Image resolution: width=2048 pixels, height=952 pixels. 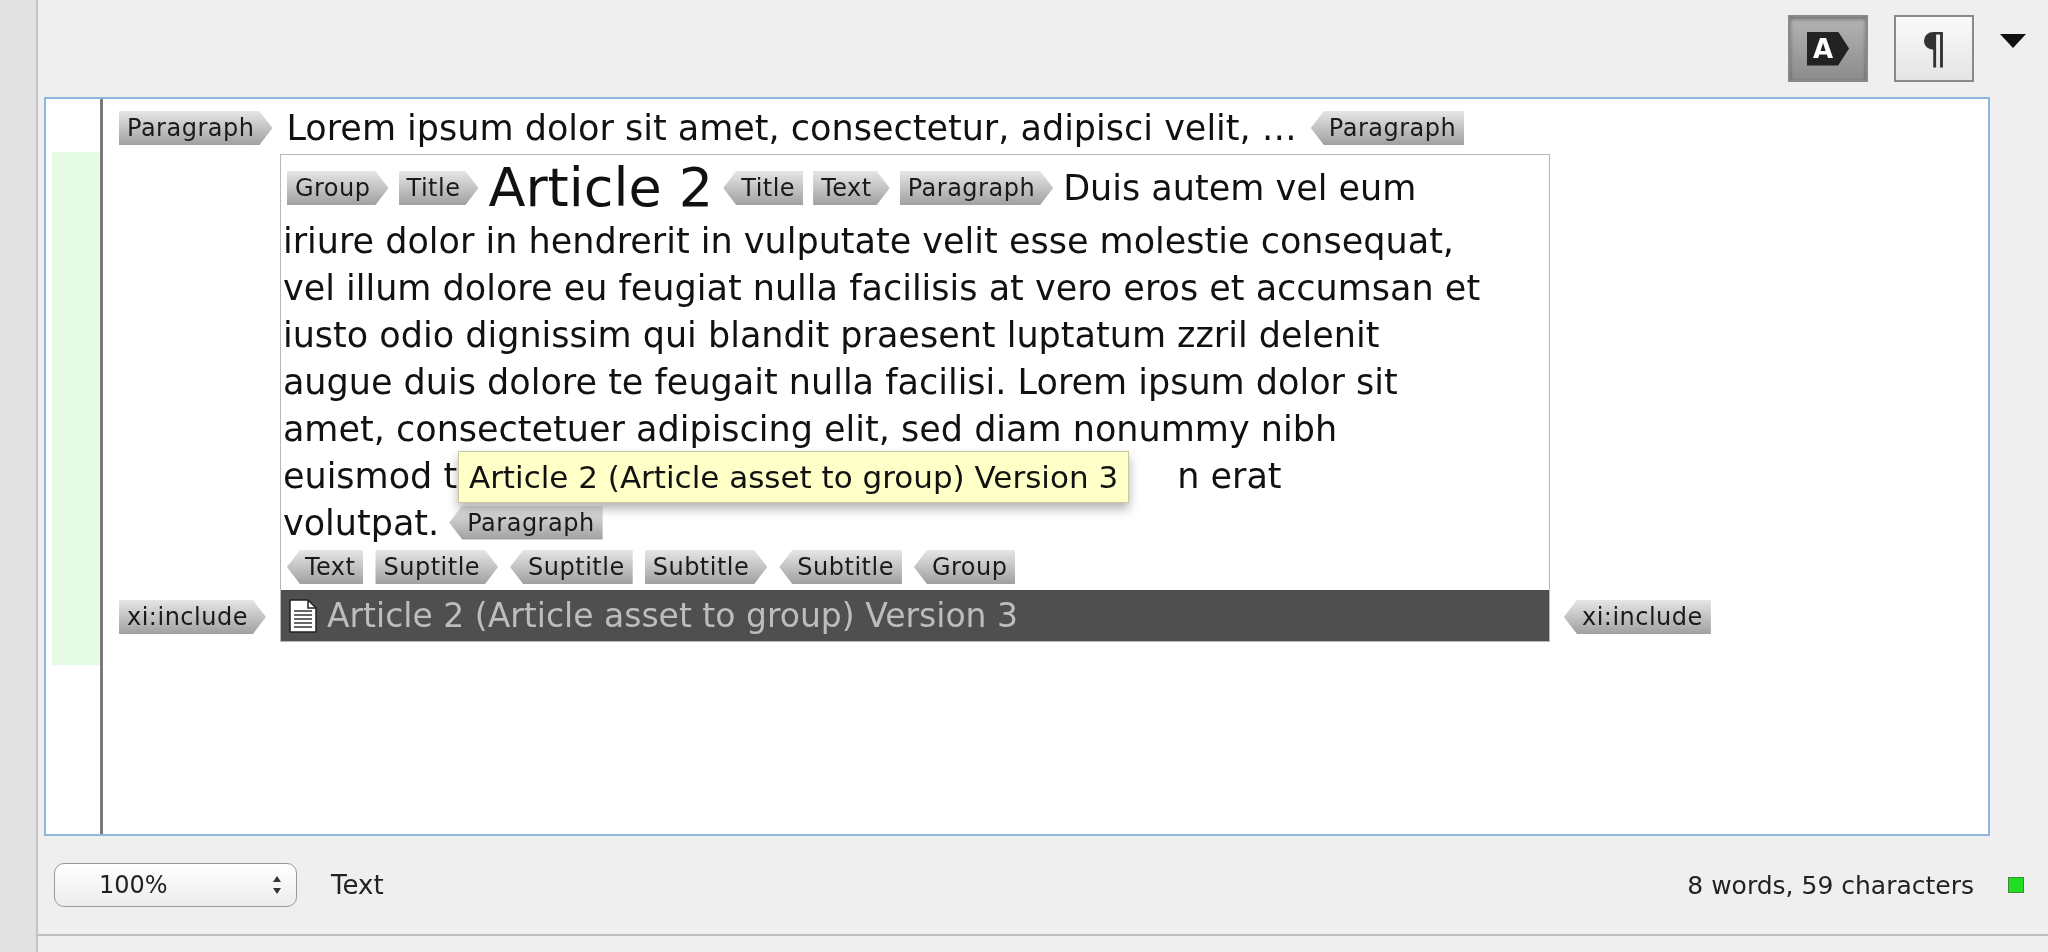 What do you see at coordinates (831, 334) in the screenshot?
I see `body-text: iusto odio dignissim qui blandit praesent luptatum zzril delenit` at bounding box center [831, 334].